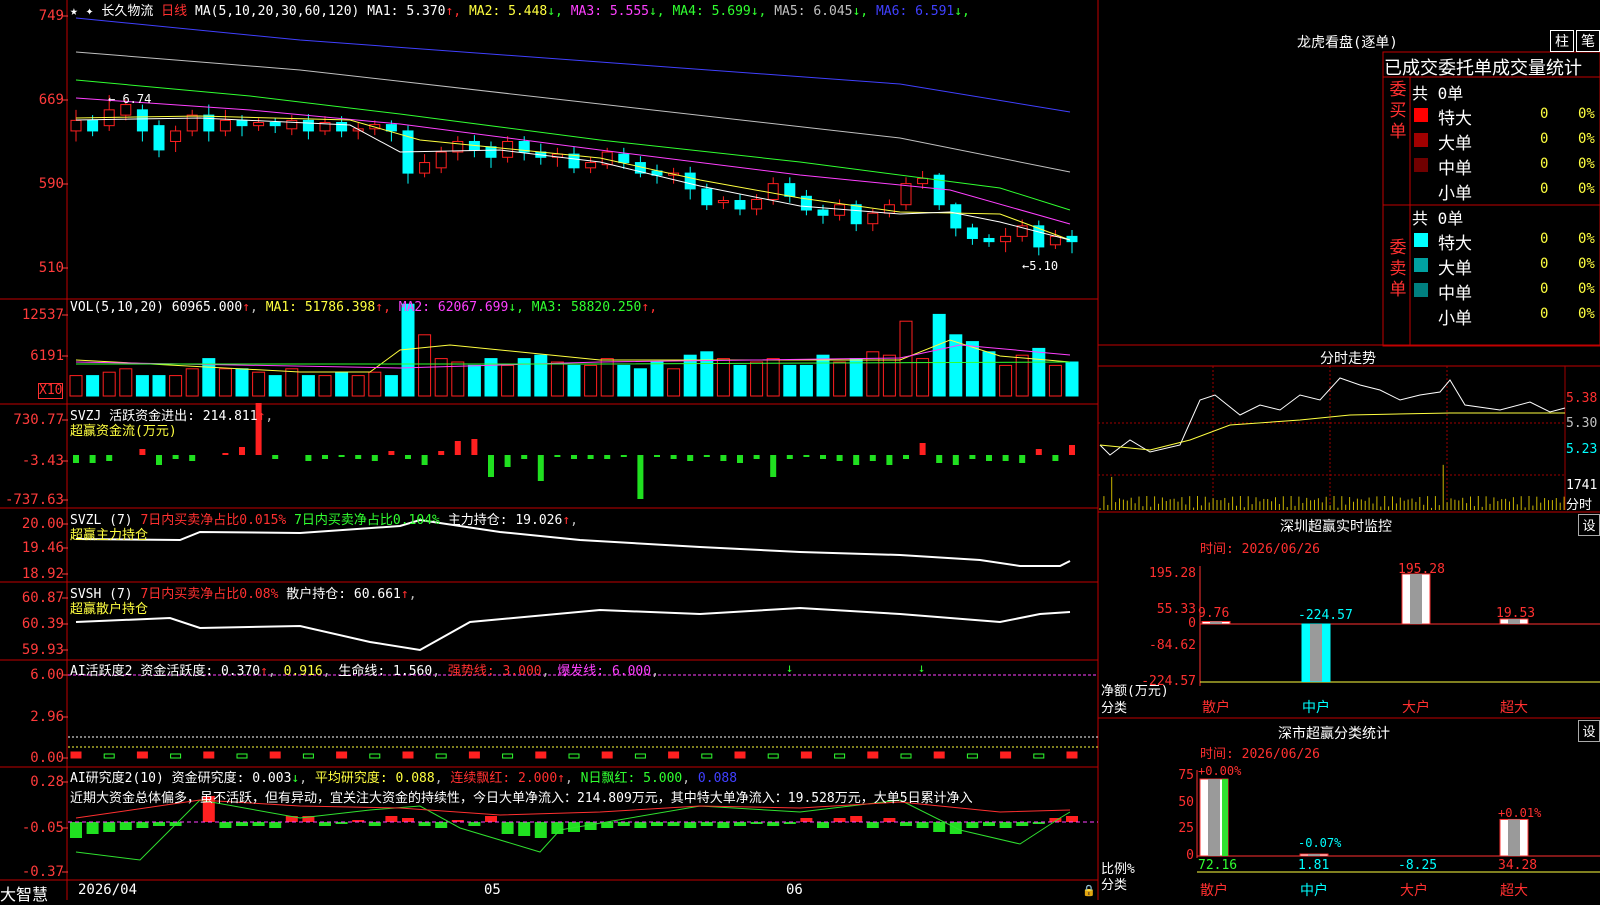 This screenshot has width=1600, height=905. What do you see at coordinates (1589, 525) in the screenshot?
I see `sz-settings-button: 设` at bounding box center [1589, 525].